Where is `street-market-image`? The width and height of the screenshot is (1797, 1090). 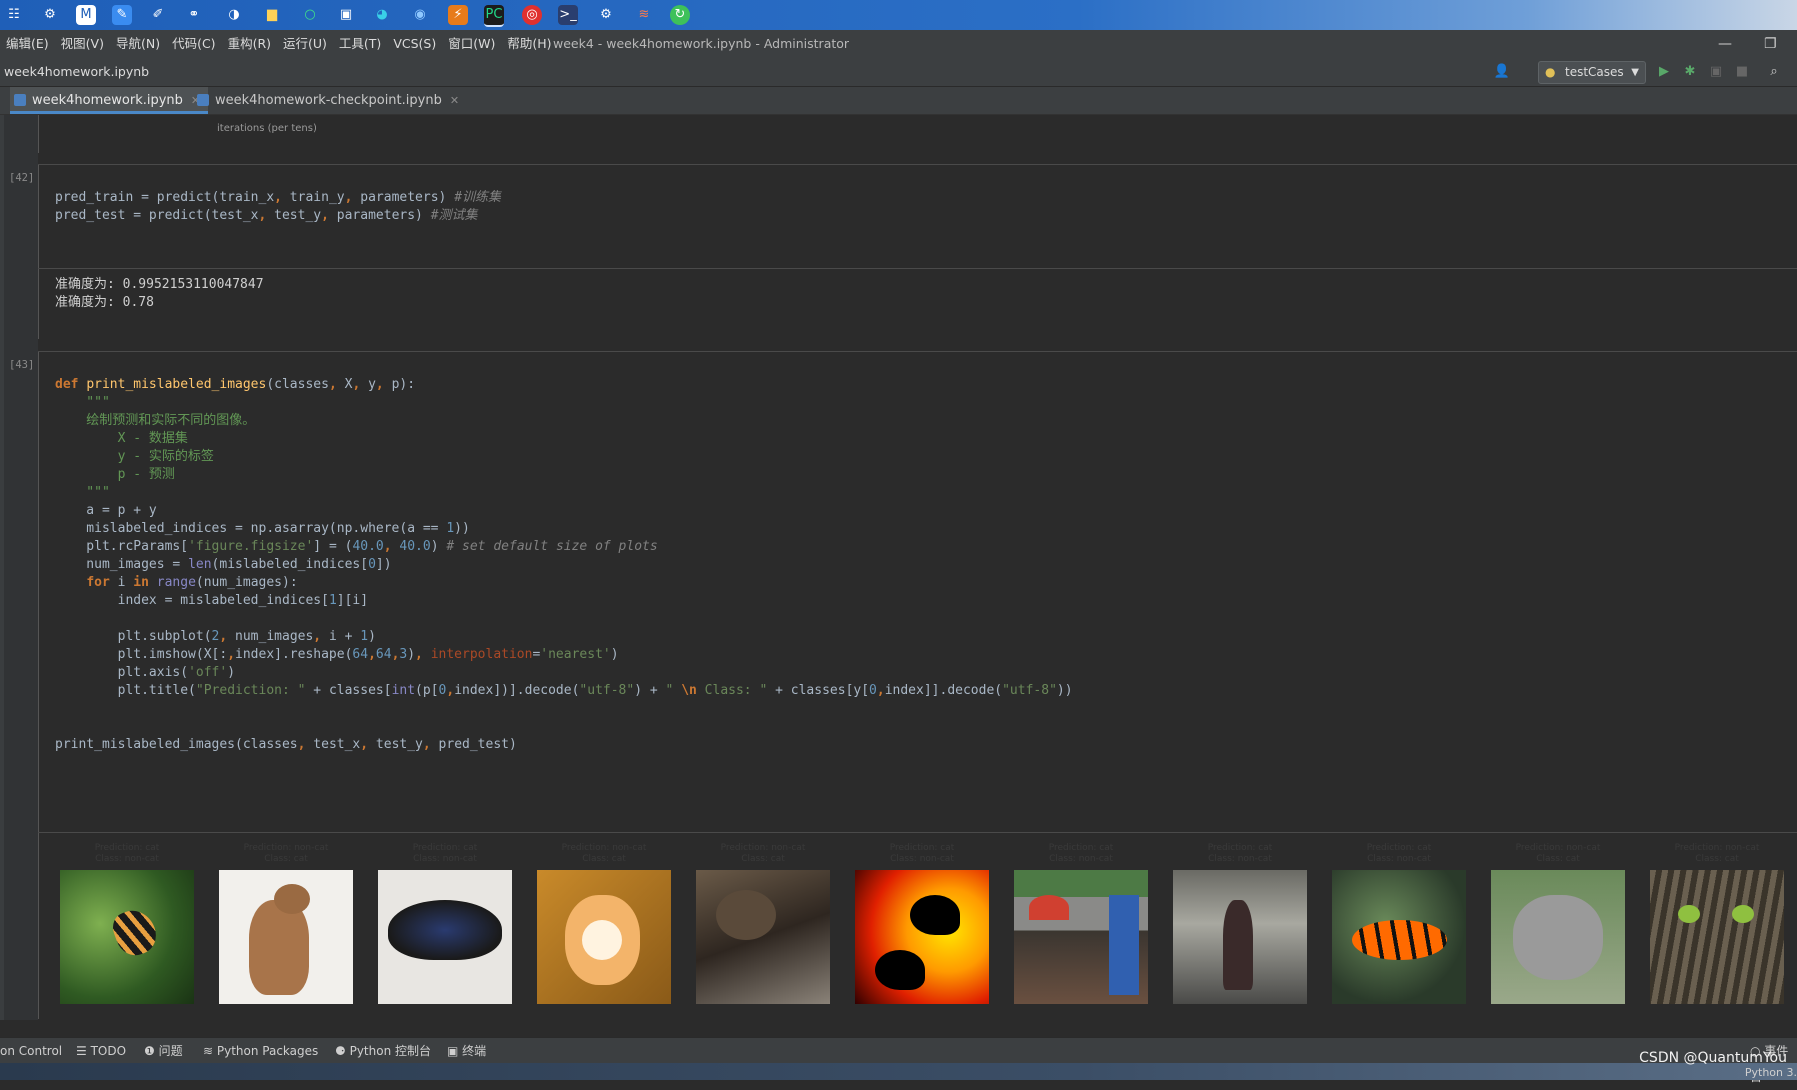
street-market-image is located at coordinates (1081, 937).